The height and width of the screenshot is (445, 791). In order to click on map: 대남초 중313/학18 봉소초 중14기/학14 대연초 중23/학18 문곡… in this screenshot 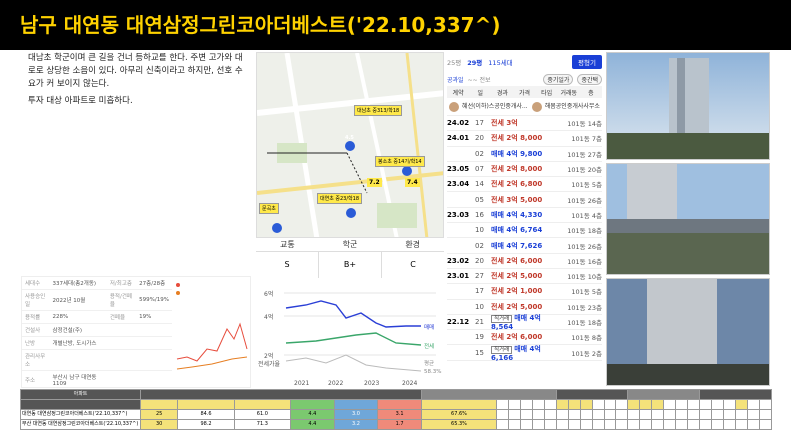, I will do `click(350, 145)`.